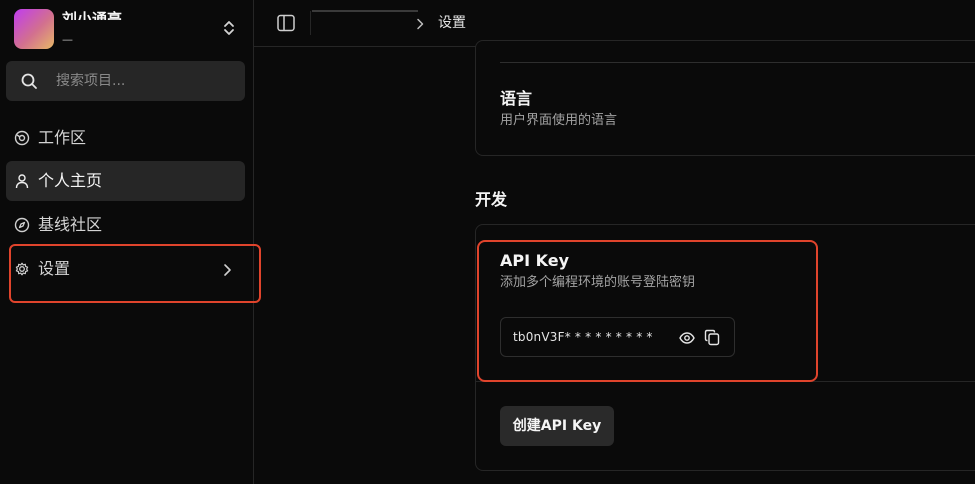 This screenshot has height=484, width=975. I want to click on breadcrumb-current: 设置, so click(452, 23).